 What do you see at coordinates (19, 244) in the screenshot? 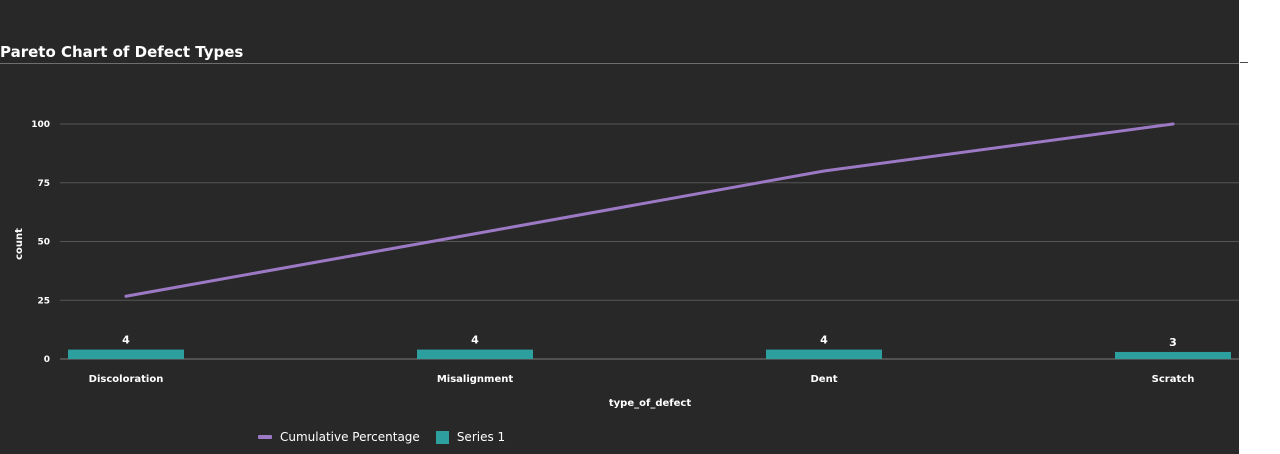
I see `y-axis-label: count` at bounding box center [19, 244].